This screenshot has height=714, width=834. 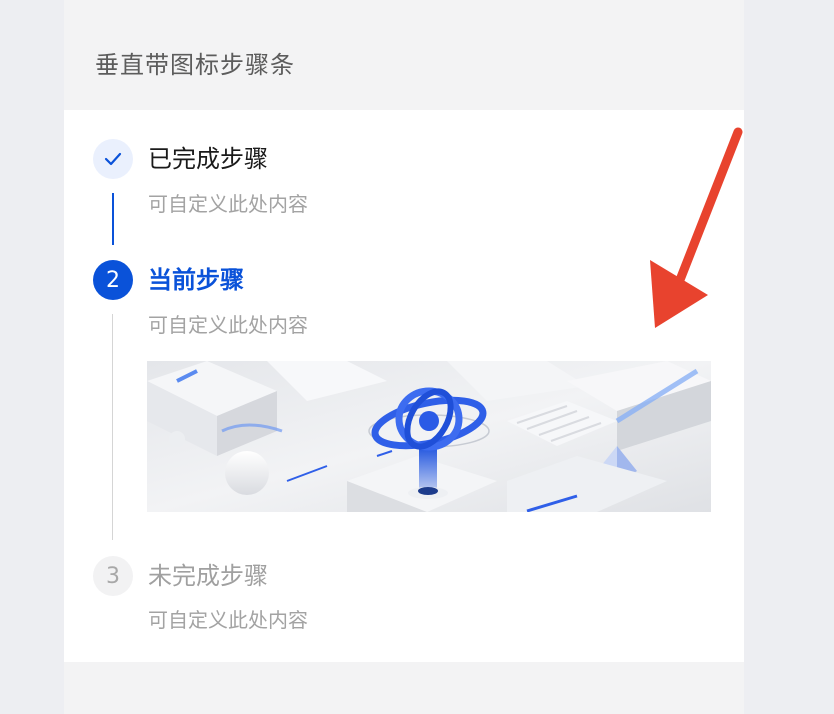 I want to click on step-3-title: 未完成步骤, so click(x=208, y=576).